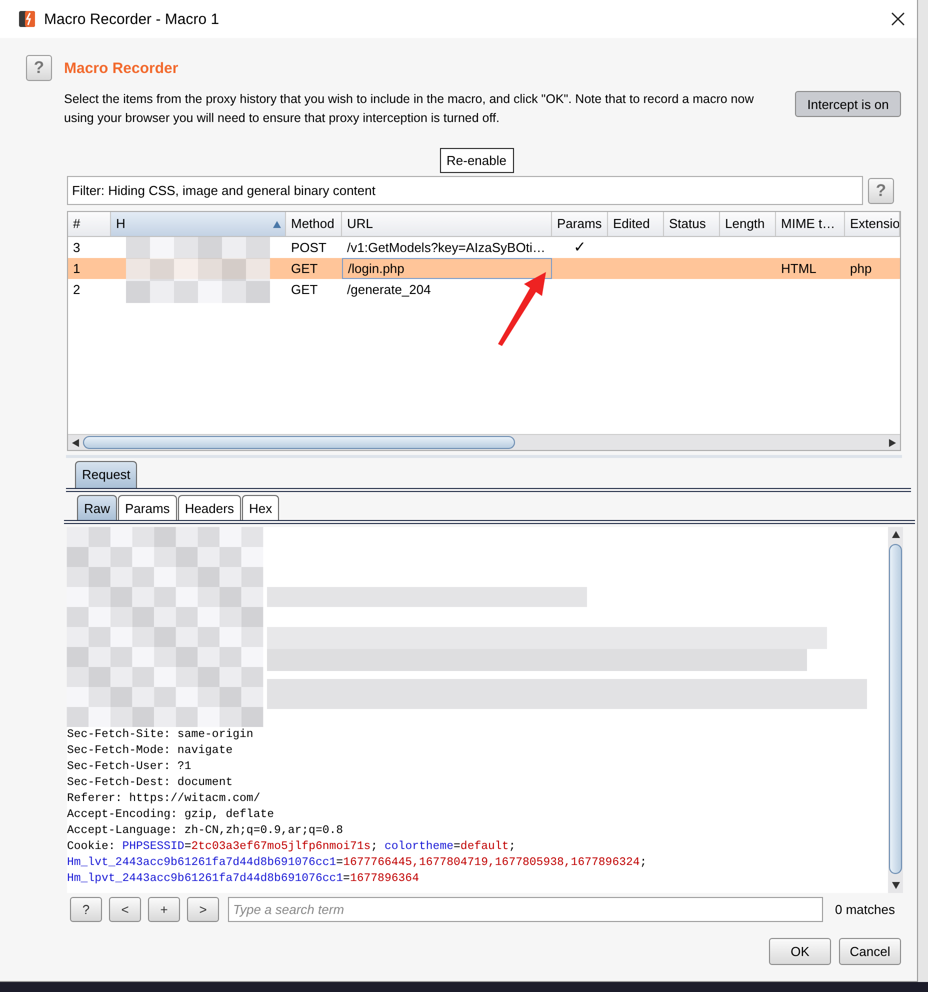 This screenshot has width=928, height=992. What do you see at coordinates (525, 909) in the screenshot?
I see `search-field: Type a search term` at bounding box center [525, 909].